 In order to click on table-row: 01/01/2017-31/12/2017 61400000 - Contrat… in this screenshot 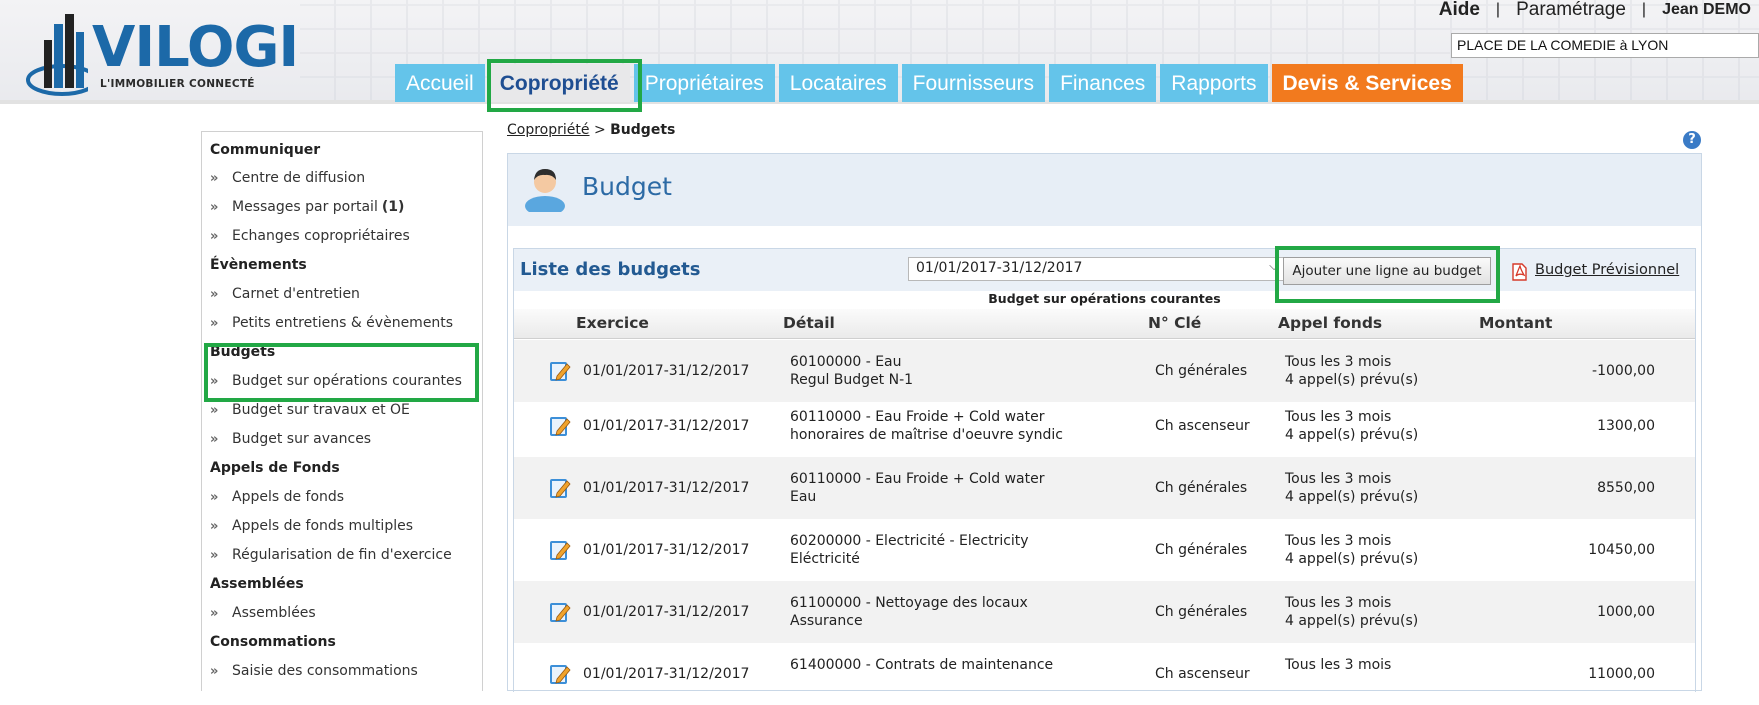, I will do `click(1104, 674)`.